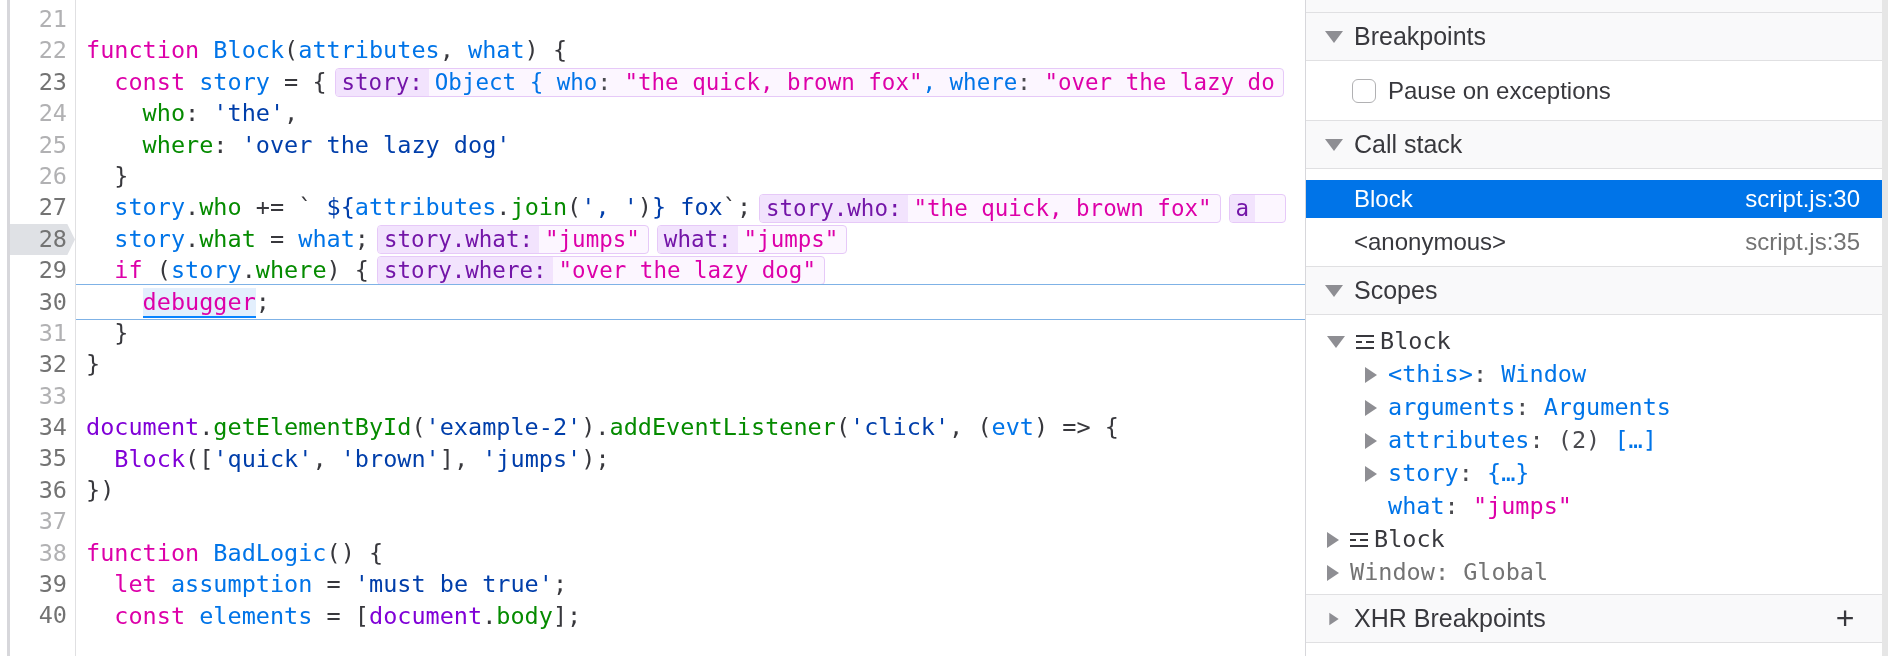 The height and width of the screenshot is (656, 1888). I want to click on checkbox, so click(1364, 90).